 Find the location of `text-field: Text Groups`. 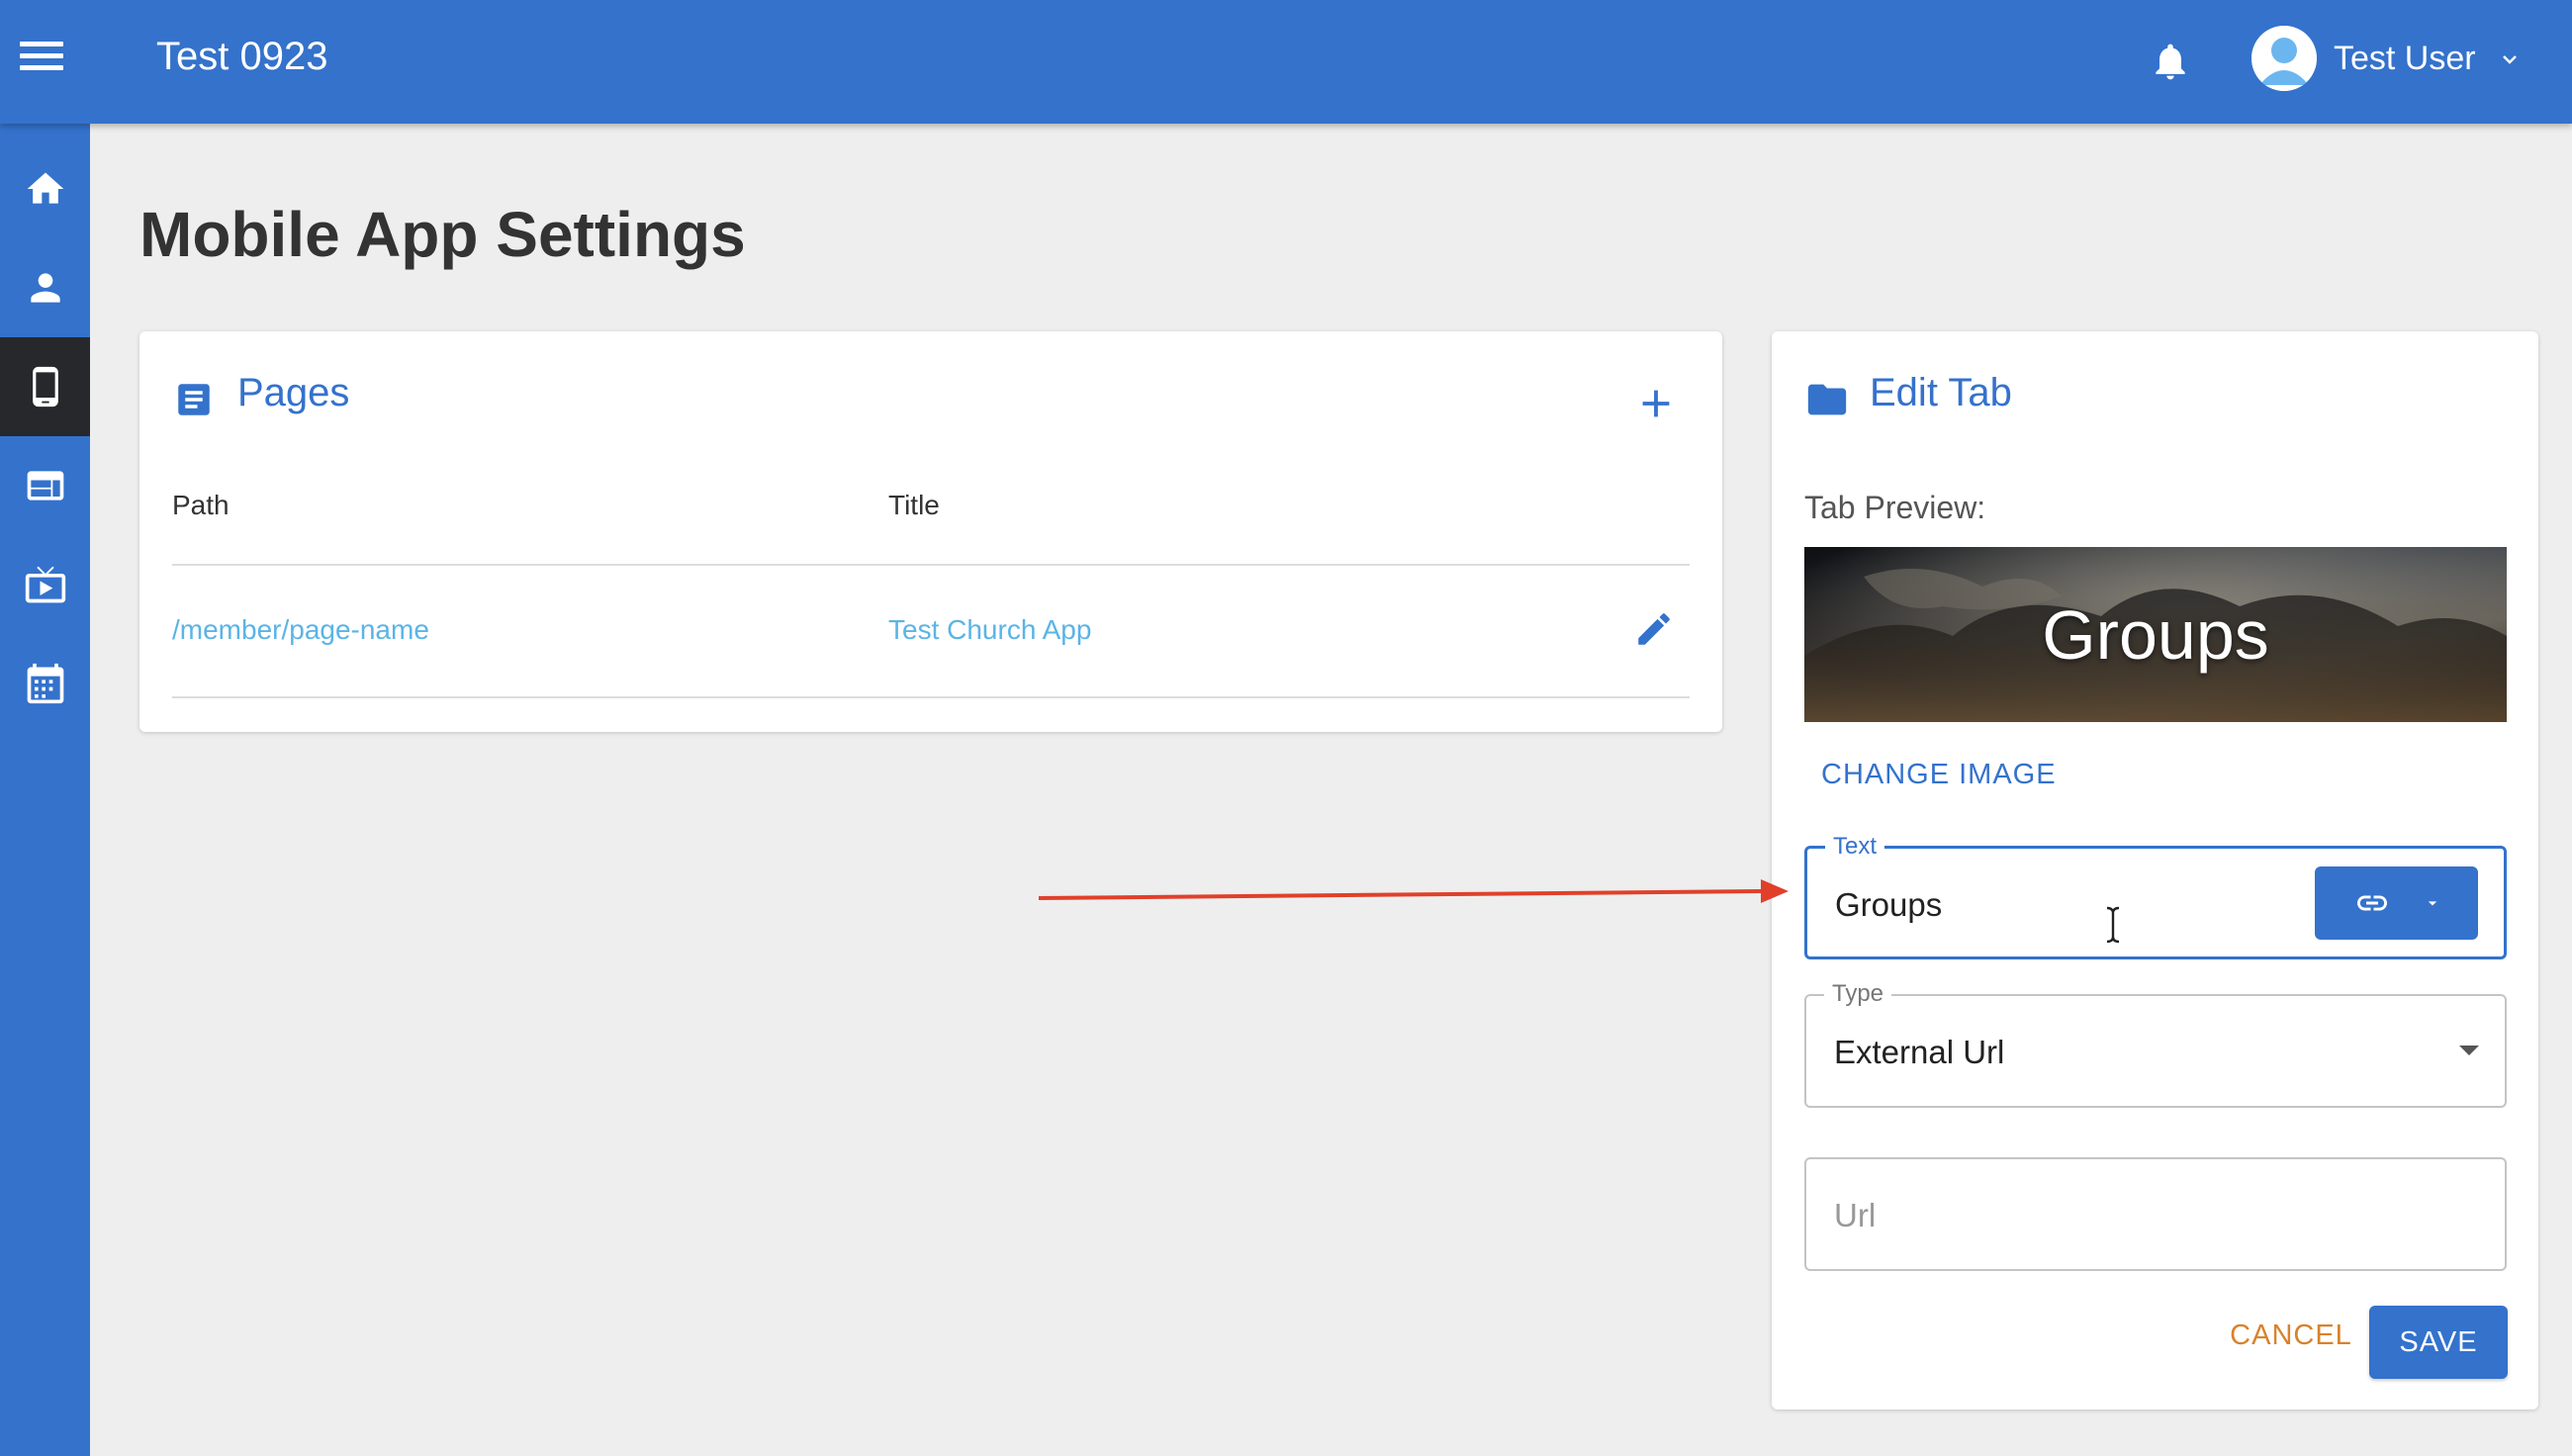

text-field: Text Groups is located at coordinates (2155, 896).